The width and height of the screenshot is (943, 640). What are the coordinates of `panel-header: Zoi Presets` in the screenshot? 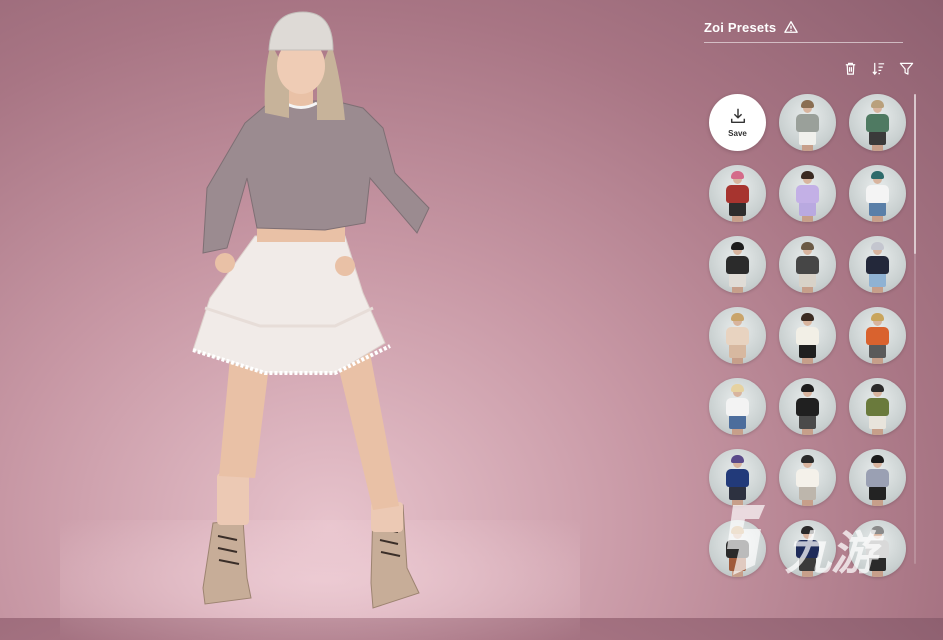 It's located at (803, 27).